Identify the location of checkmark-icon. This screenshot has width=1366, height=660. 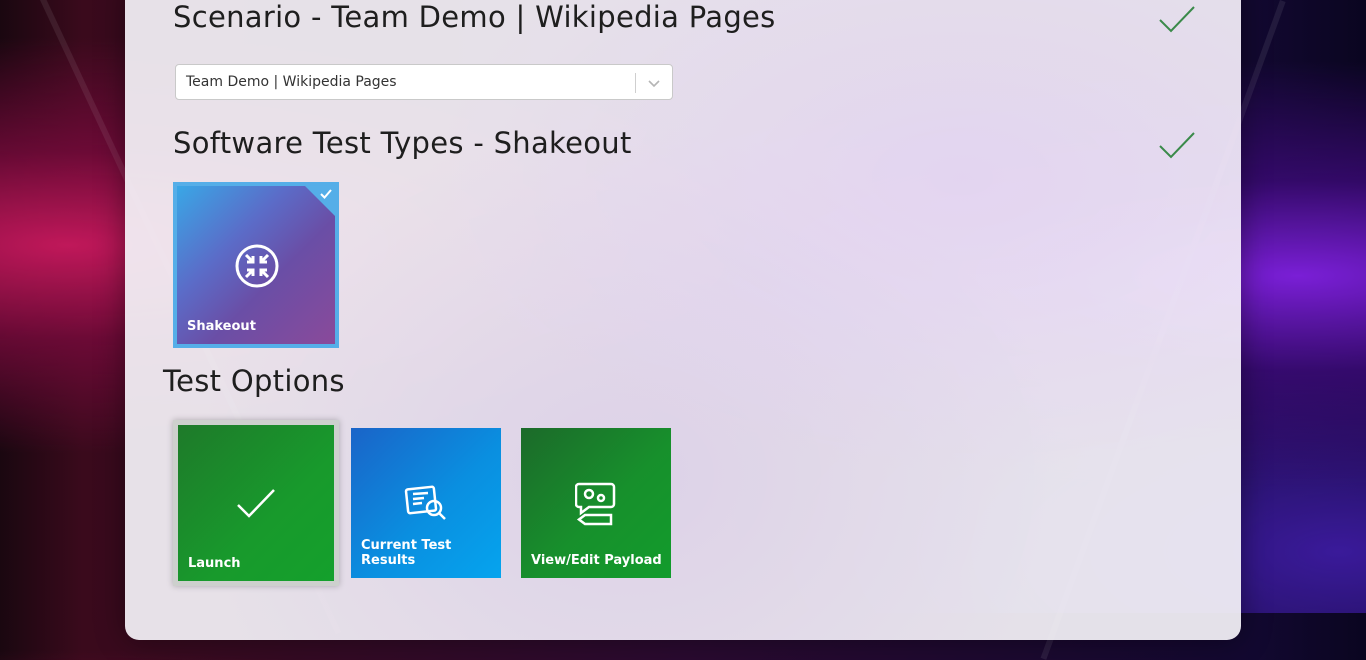
(256, 503).